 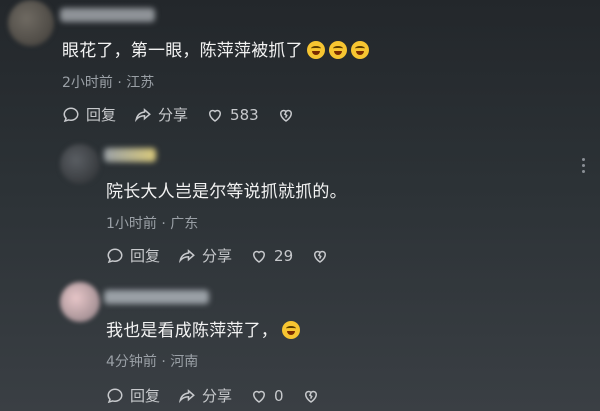 I want to click on like-count: 0, so click(x=279, y=395).